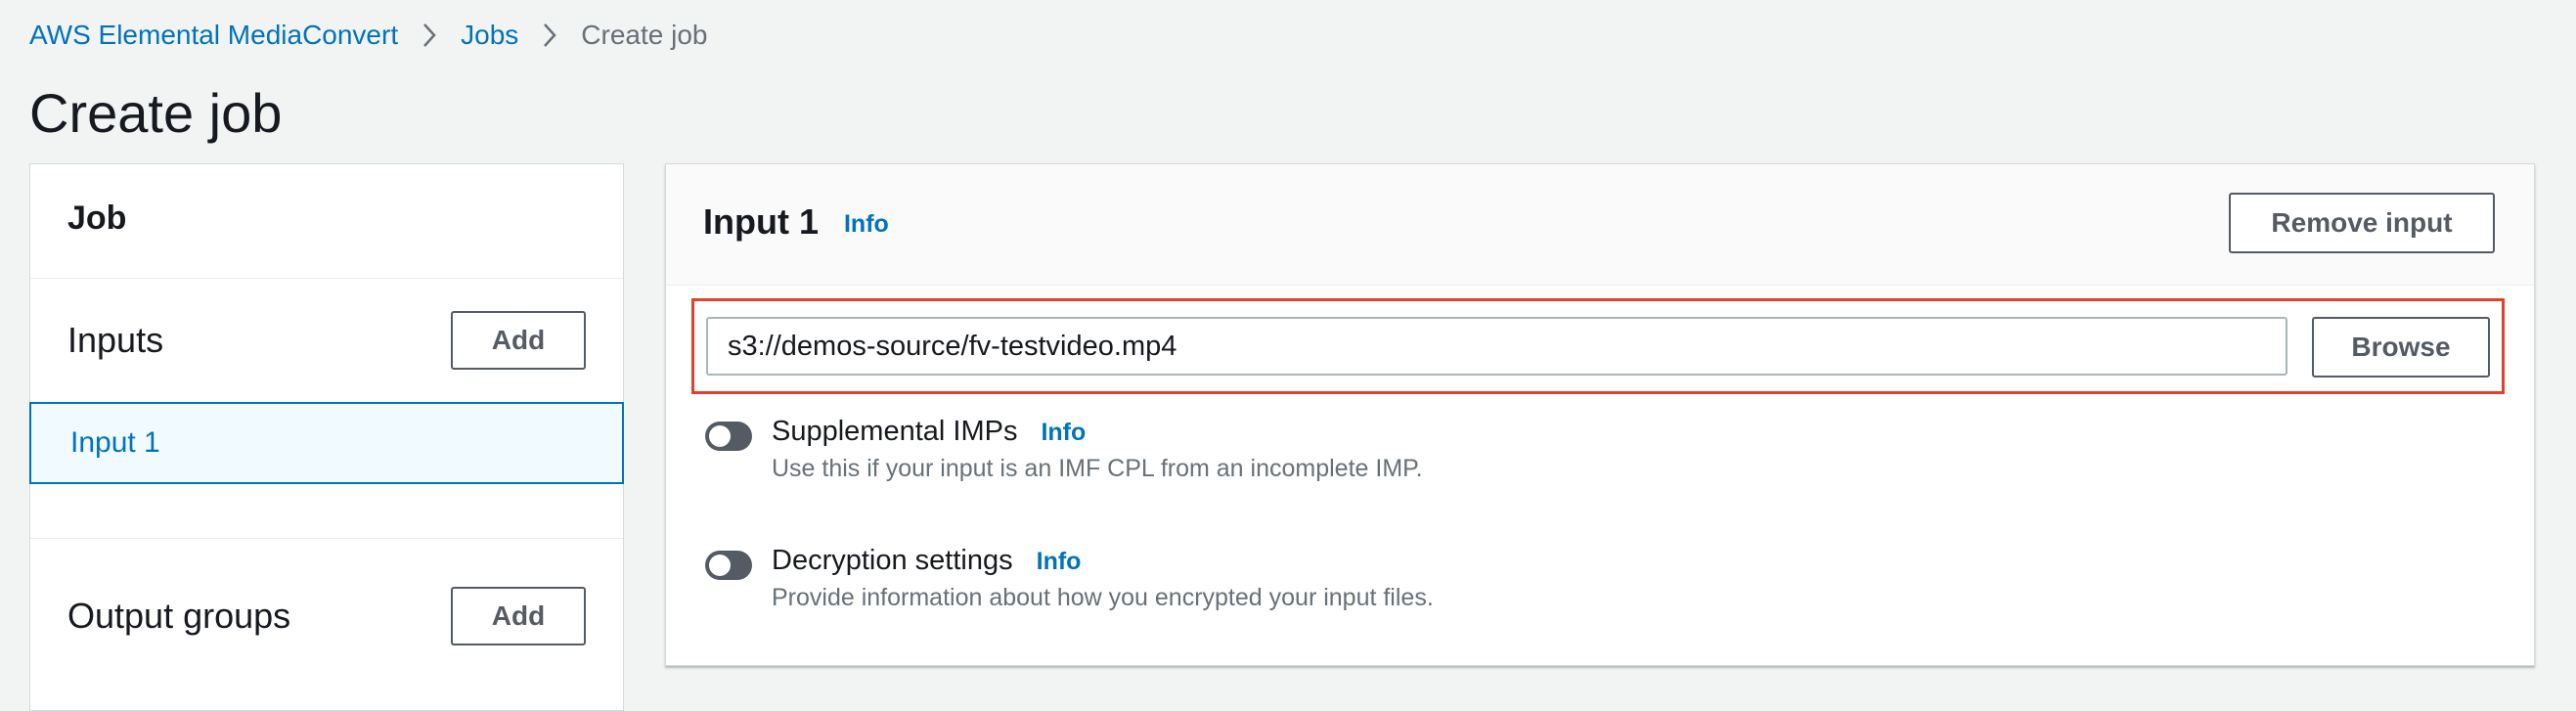 This screenshot has width=2576, height=711. I want to click on input-panel-header: Input 1 Info Remove input, so click(1600, 225).